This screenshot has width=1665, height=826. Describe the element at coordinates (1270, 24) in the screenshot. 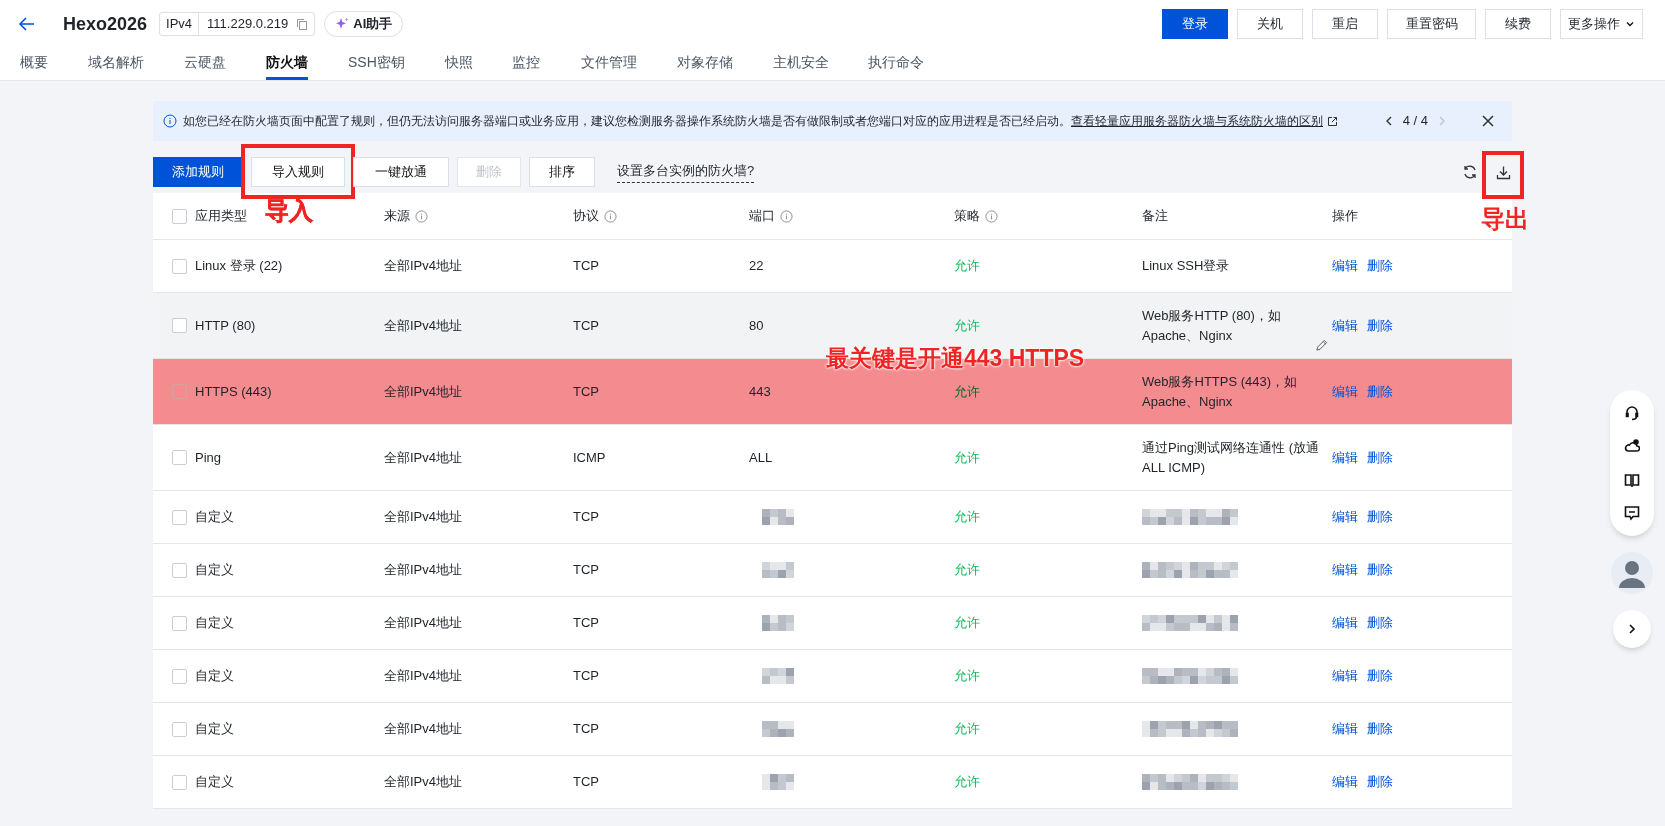

I see `header-button: 关机` at that location.